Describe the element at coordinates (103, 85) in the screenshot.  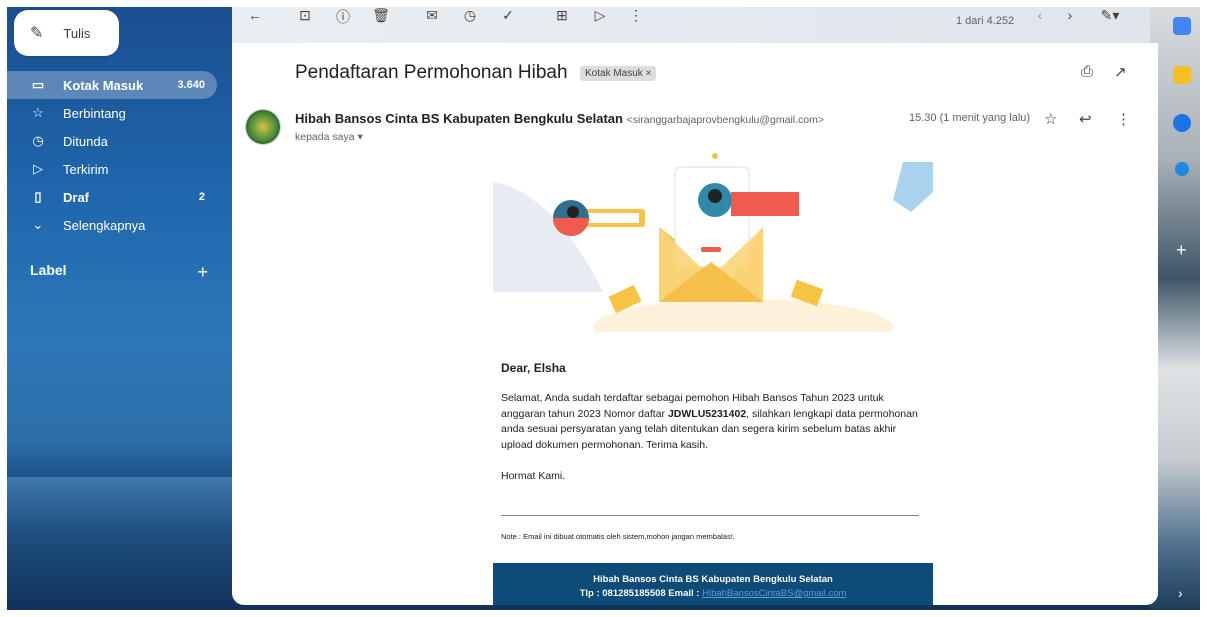
I see `sidebar-item-label: Kotak Masuk` at that location.